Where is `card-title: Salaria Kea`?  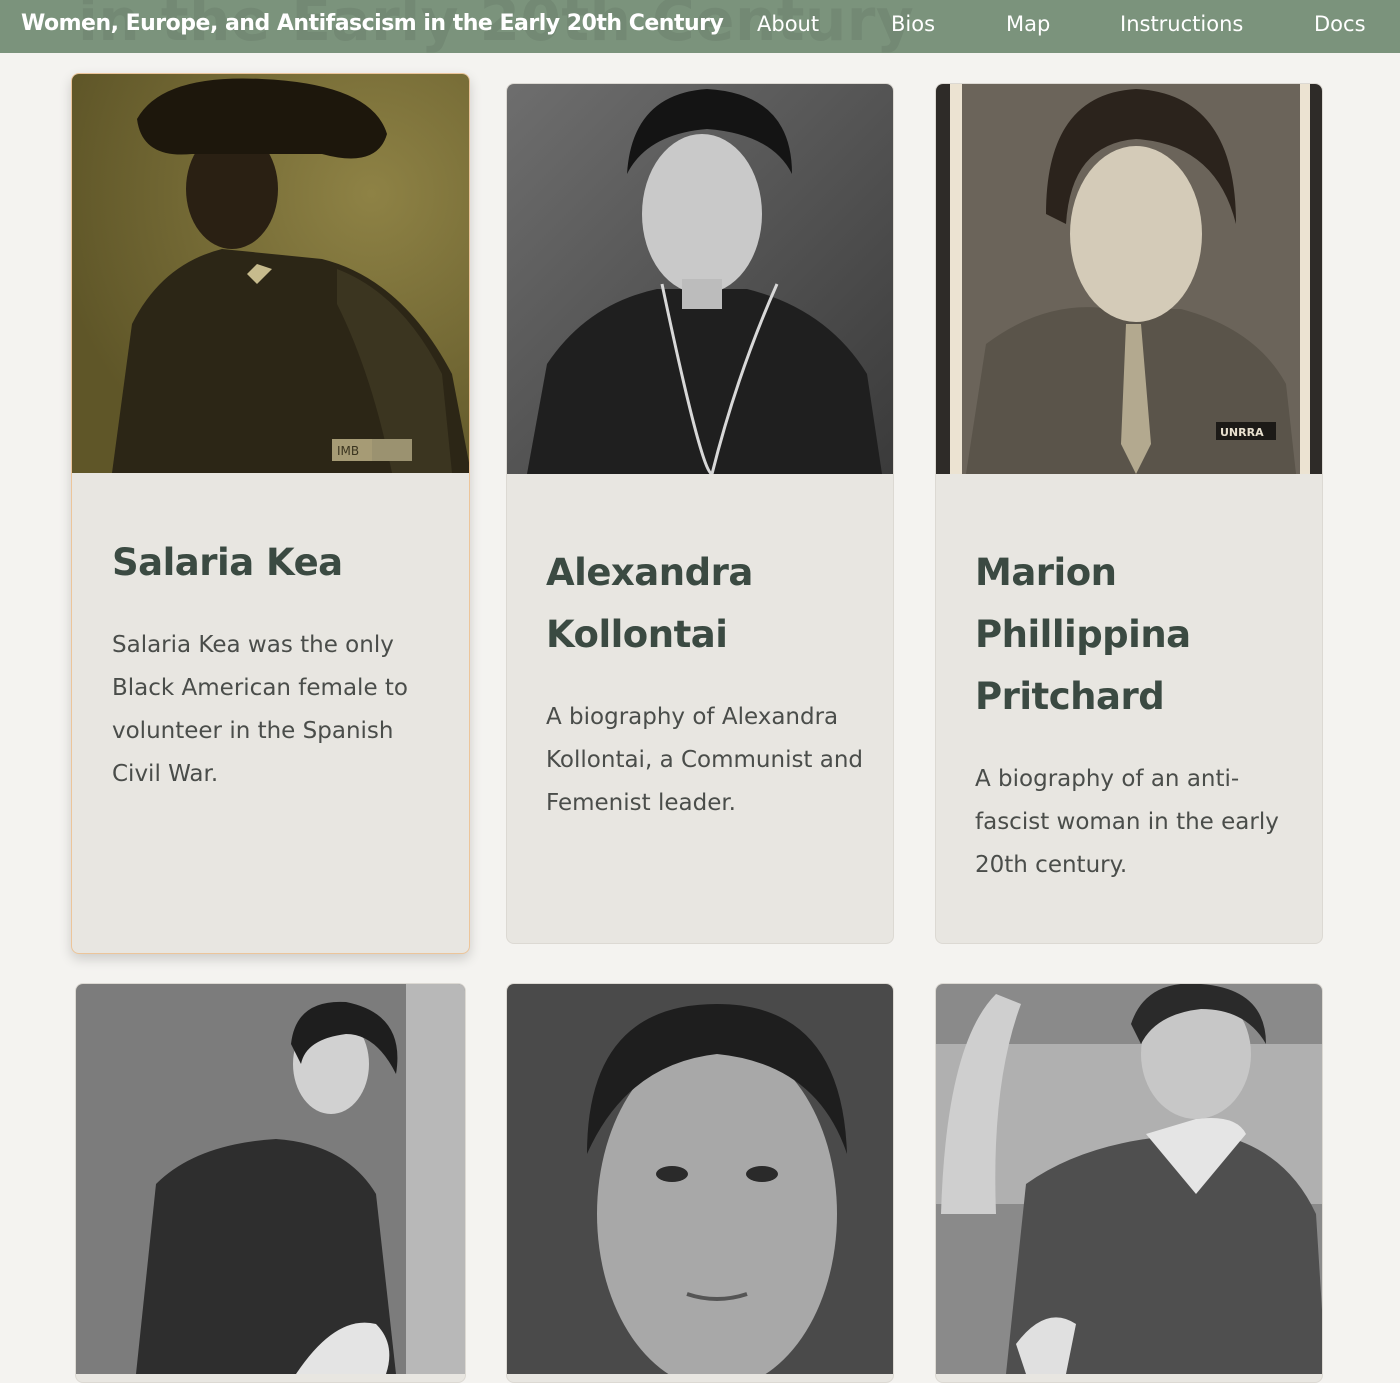 card-title: Salaria Kea is located at coordinates (227, 562).